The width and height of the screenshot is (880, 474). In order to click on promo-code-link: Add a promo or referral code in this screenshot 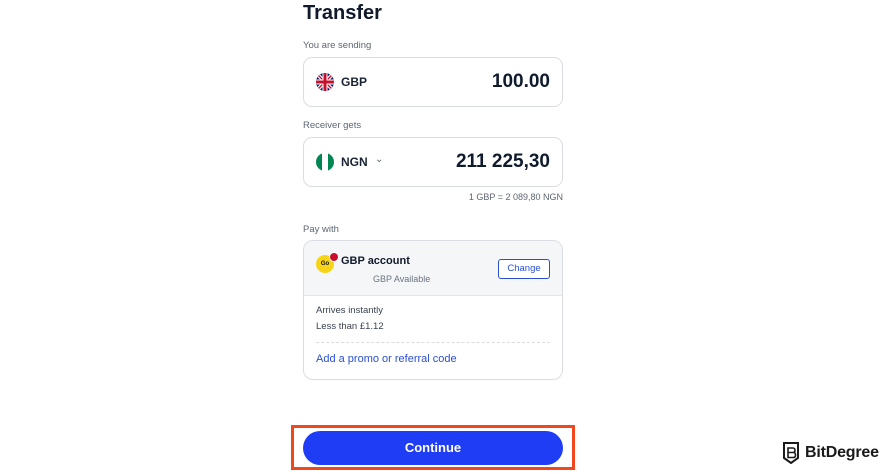, I will do `click(386, 359)`.